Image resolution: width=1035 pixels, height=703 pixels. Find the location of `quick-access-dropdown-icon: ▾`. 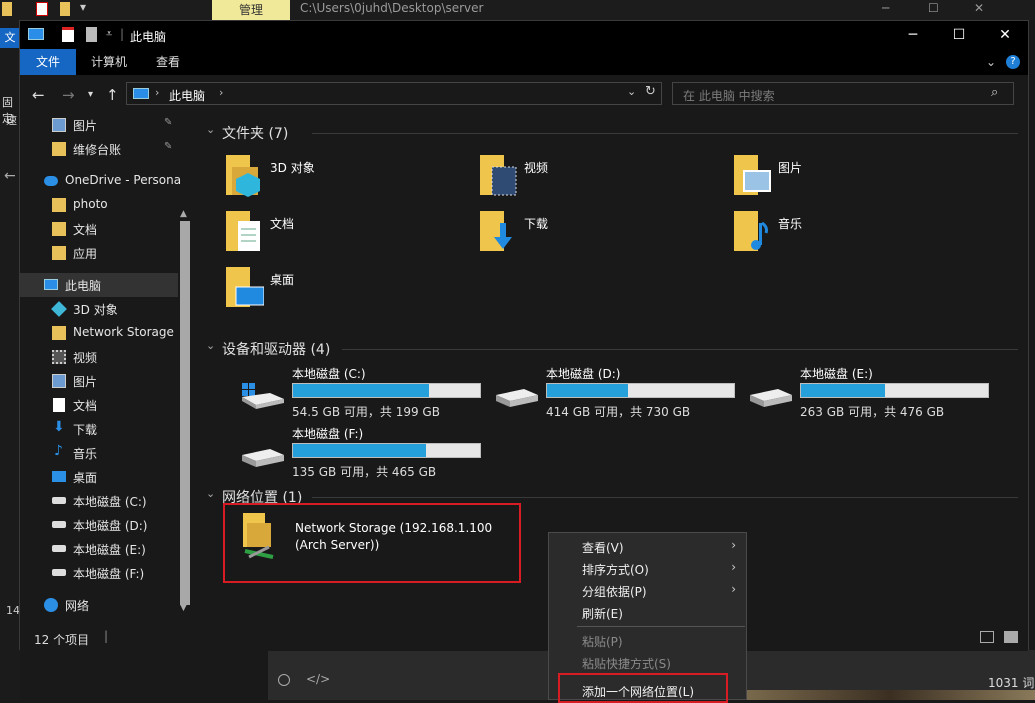

quick-access-dropdown-icon: ▾ is located at coordinates (83, 7).